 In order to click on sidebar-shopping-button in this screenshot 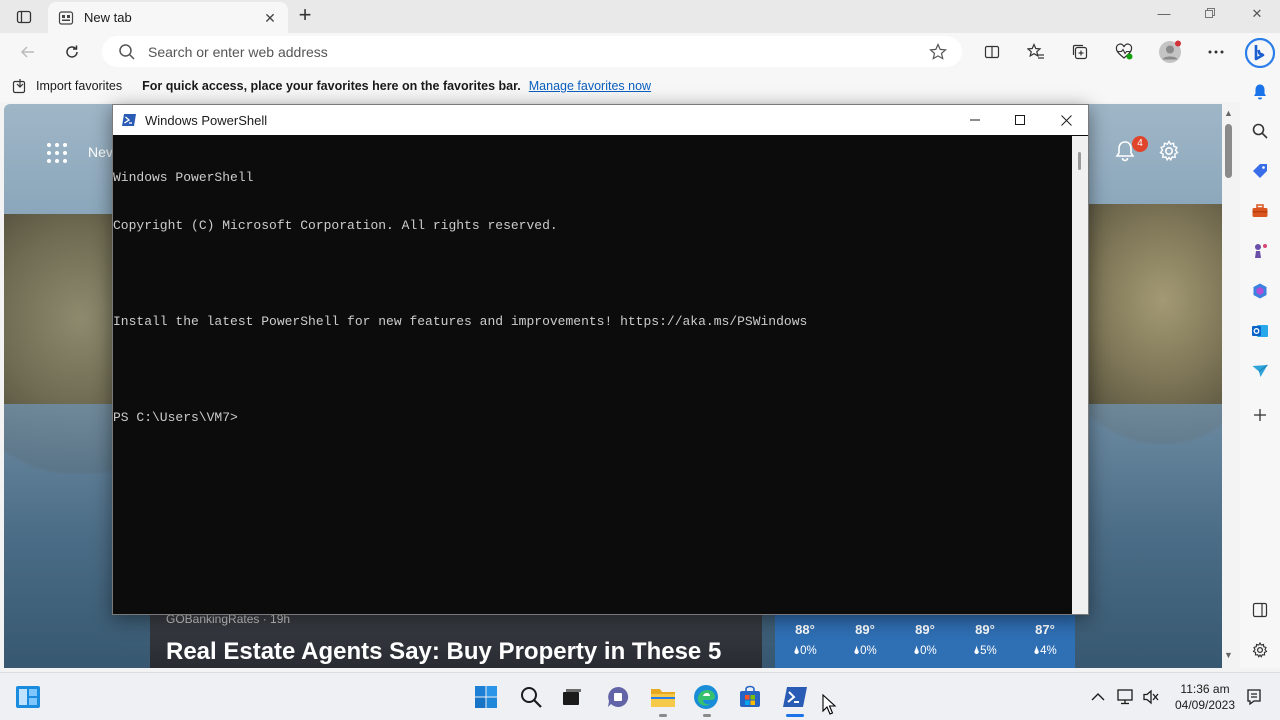, I will do `click(1260, 171)`.